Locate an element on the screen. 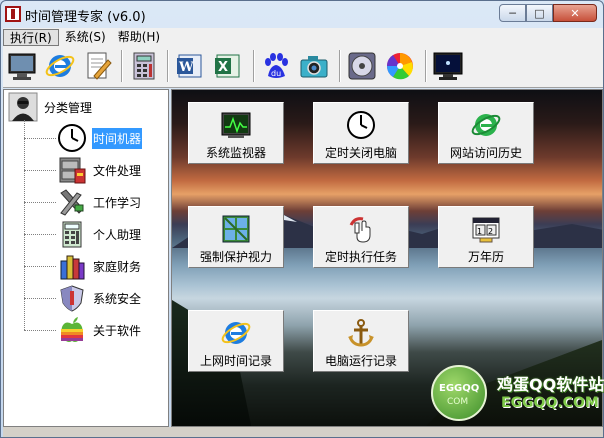 This screenshot has width=604, height=438. sidebar-item-system-security: 系统安全 is located at coordinates (83, 298).